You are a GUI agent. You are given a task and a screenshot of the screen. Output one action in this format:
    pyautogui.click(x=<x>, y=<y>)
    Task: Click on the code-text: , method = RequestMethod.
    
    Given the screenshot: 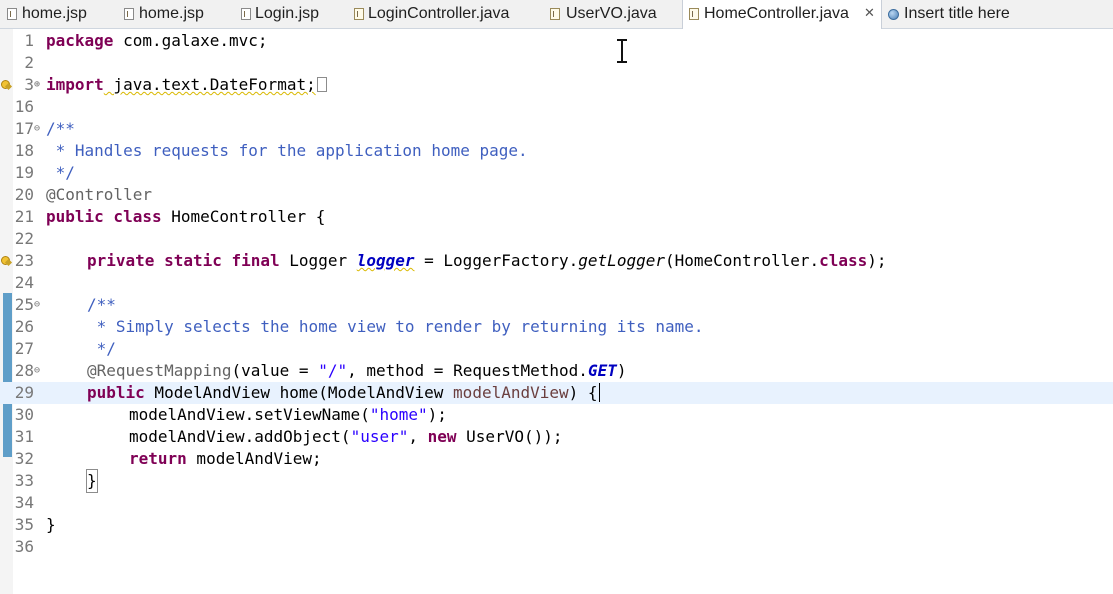 What is the action you would take?
    pyautogui.click(x=467, y=370)
    